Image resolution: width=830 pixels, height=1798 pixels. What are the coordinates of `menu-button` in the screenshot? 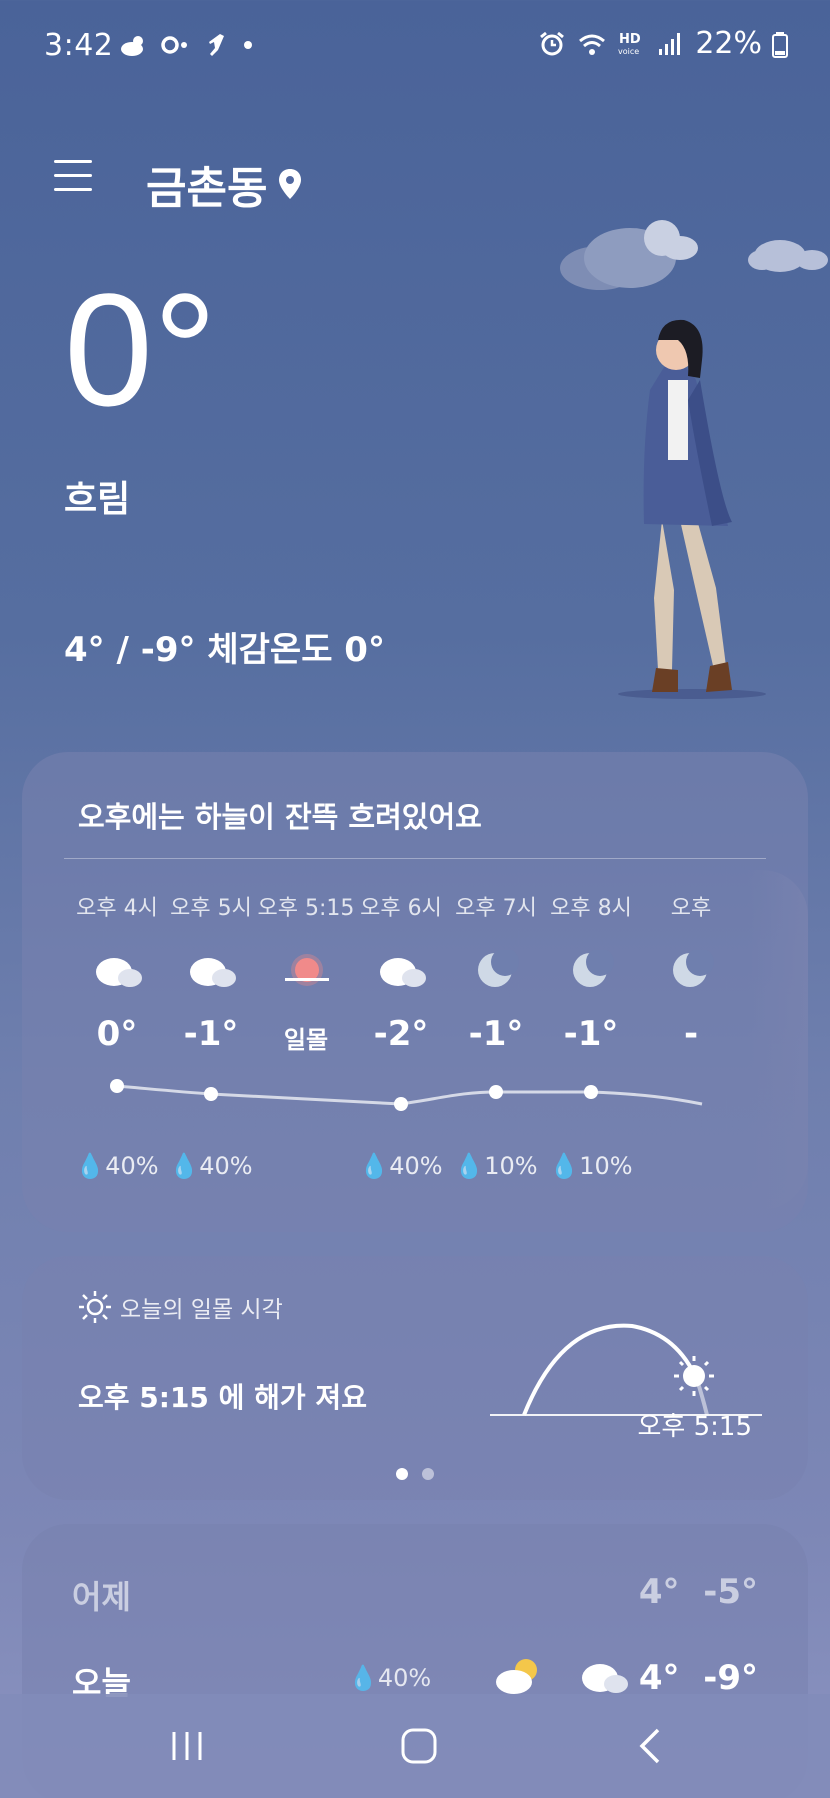 It's located at (73, 178).